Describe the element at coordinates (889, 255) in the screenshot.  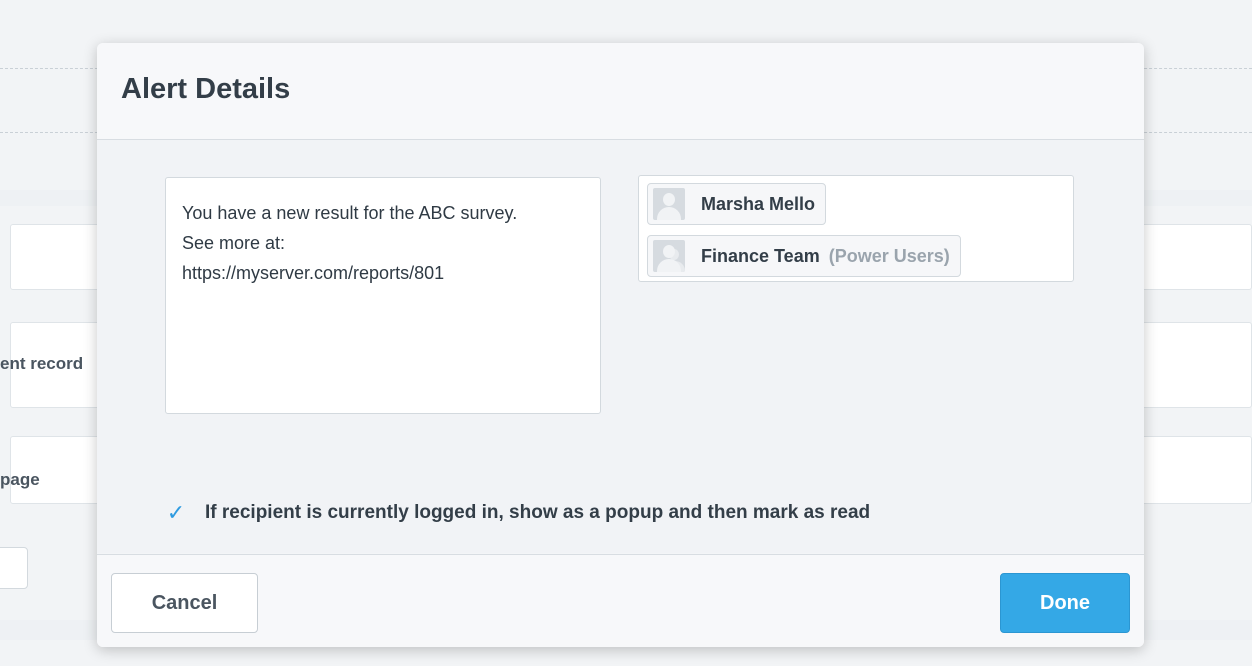
I see `recipient-role: (Power Users)` at that location.